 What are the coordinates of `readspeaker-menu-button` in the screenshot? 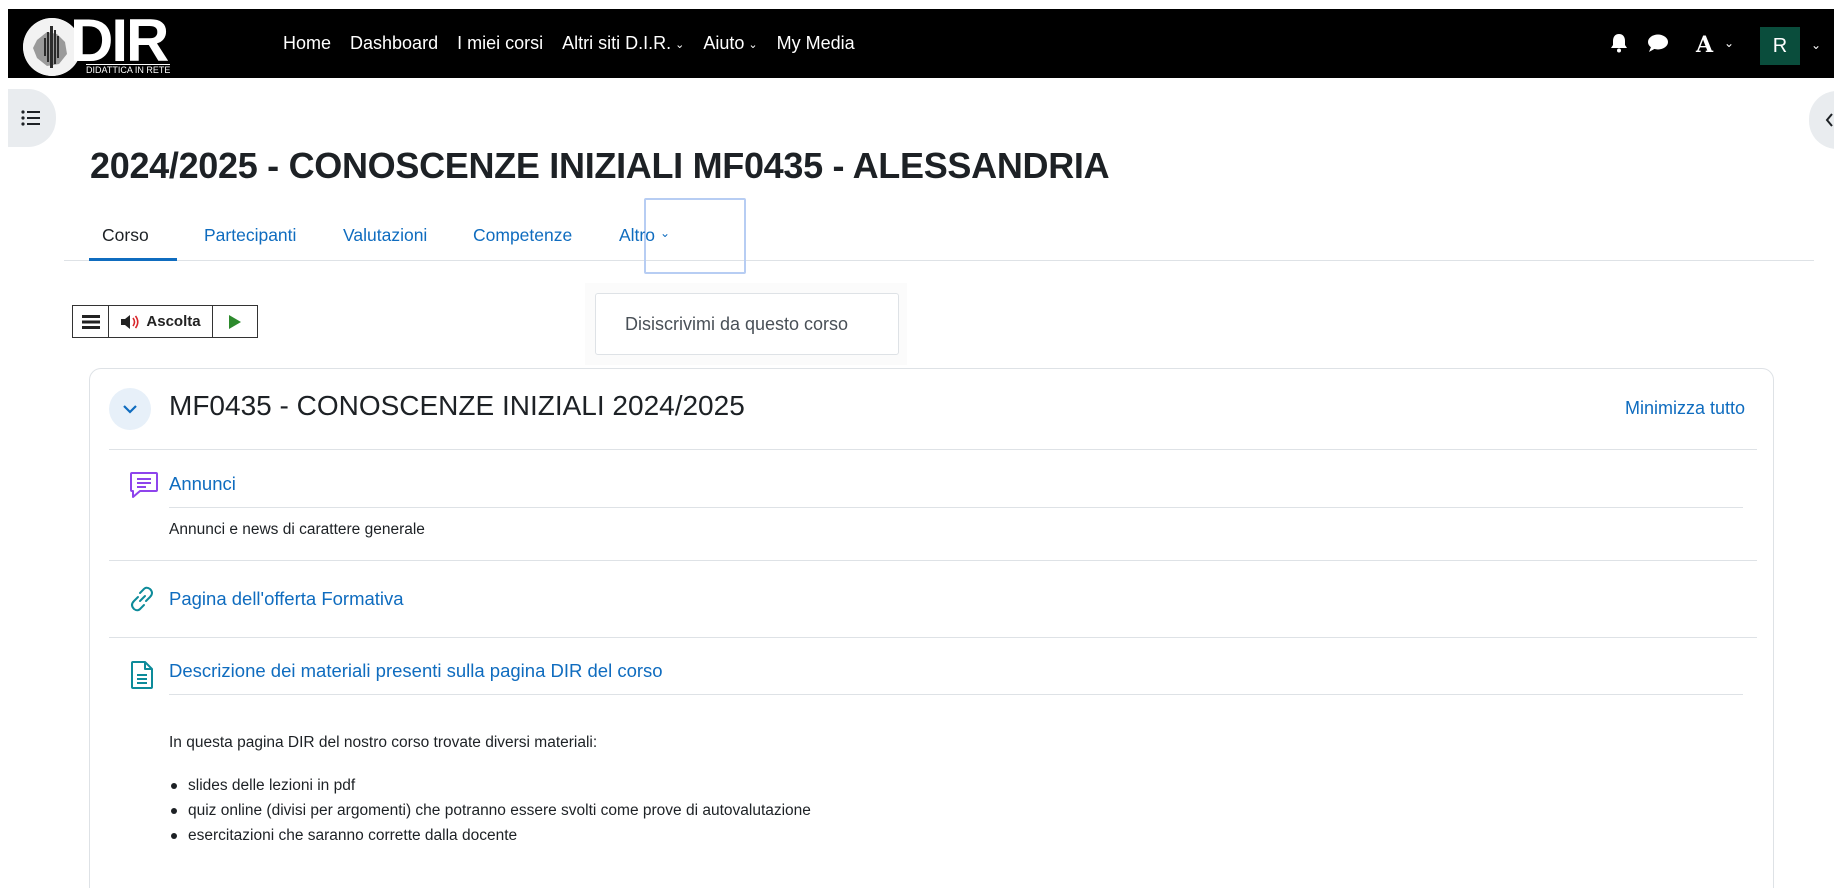 It's located at (91, 321).